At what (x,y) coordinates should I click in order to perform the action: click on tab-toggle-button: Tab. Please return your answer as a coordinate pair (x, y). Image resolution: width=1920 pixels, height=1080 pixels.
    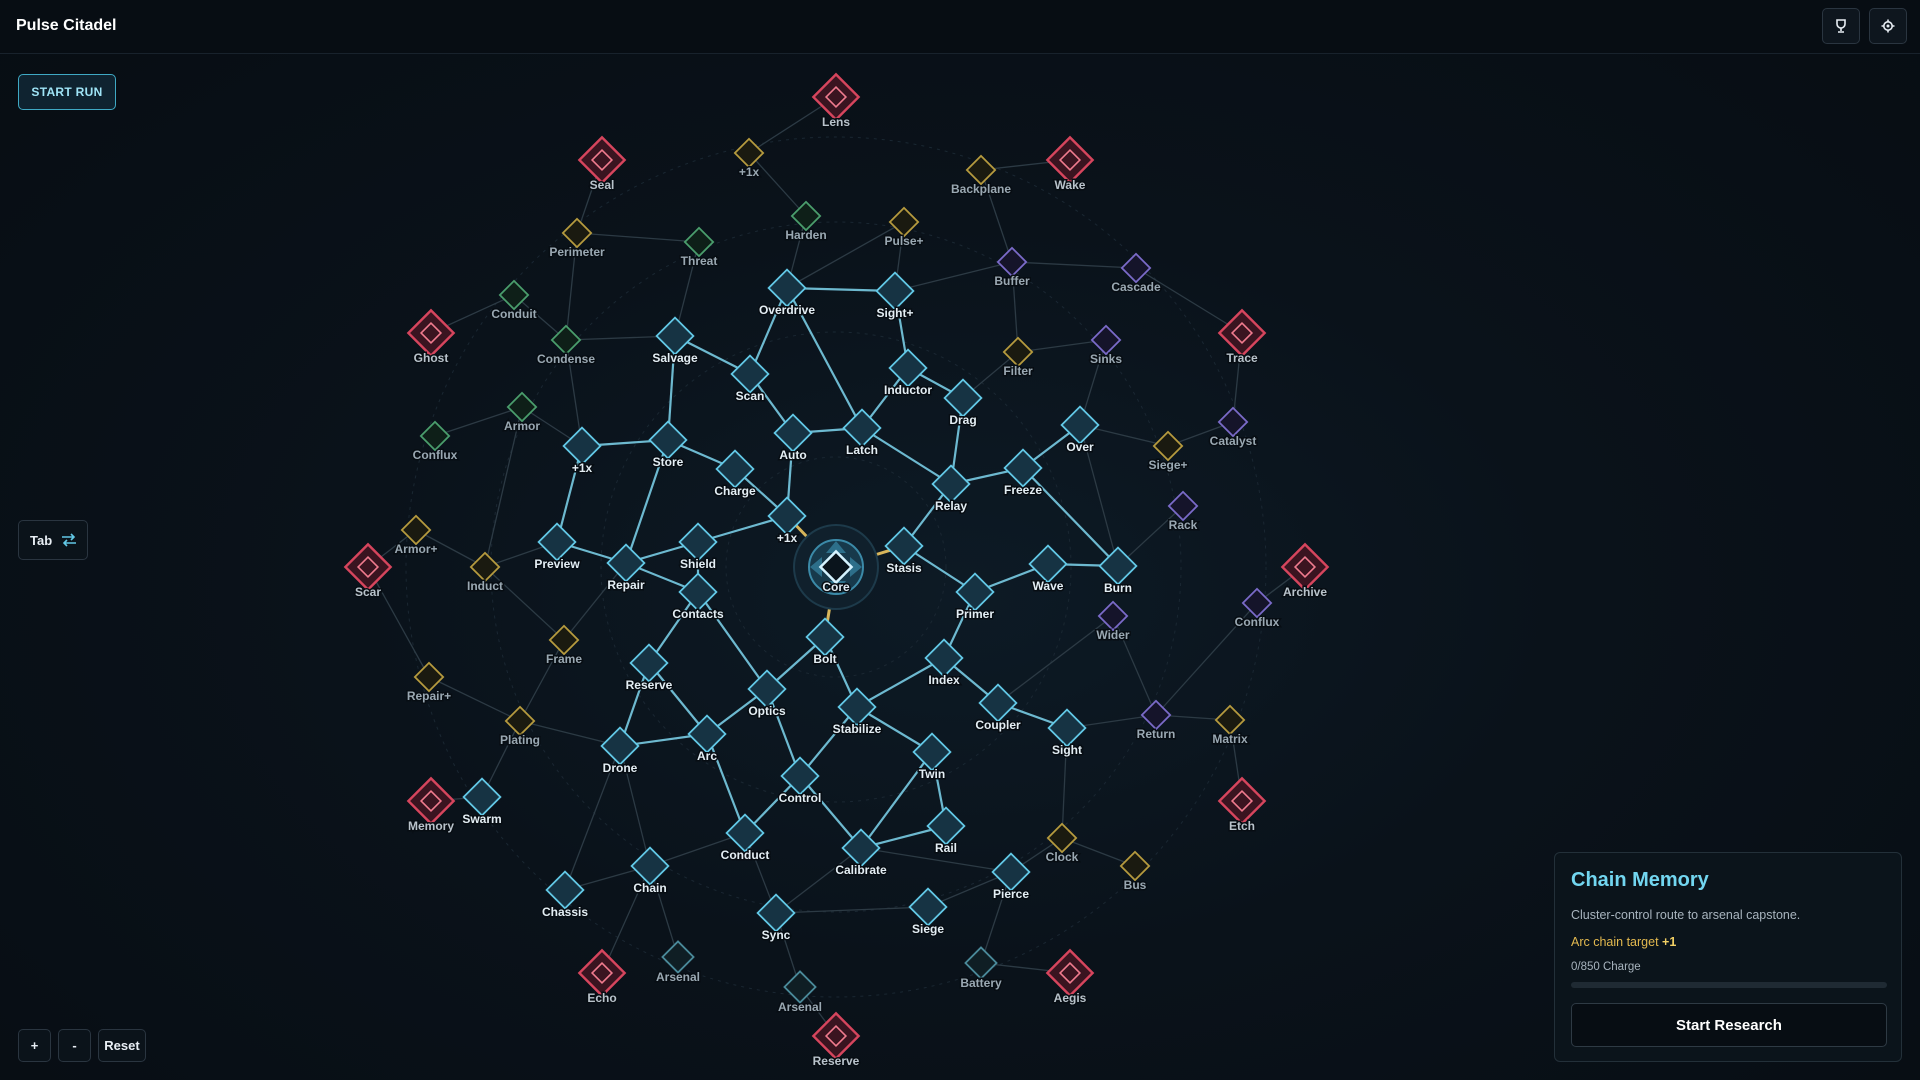
    Looking at the image, I should click on (53, 540).